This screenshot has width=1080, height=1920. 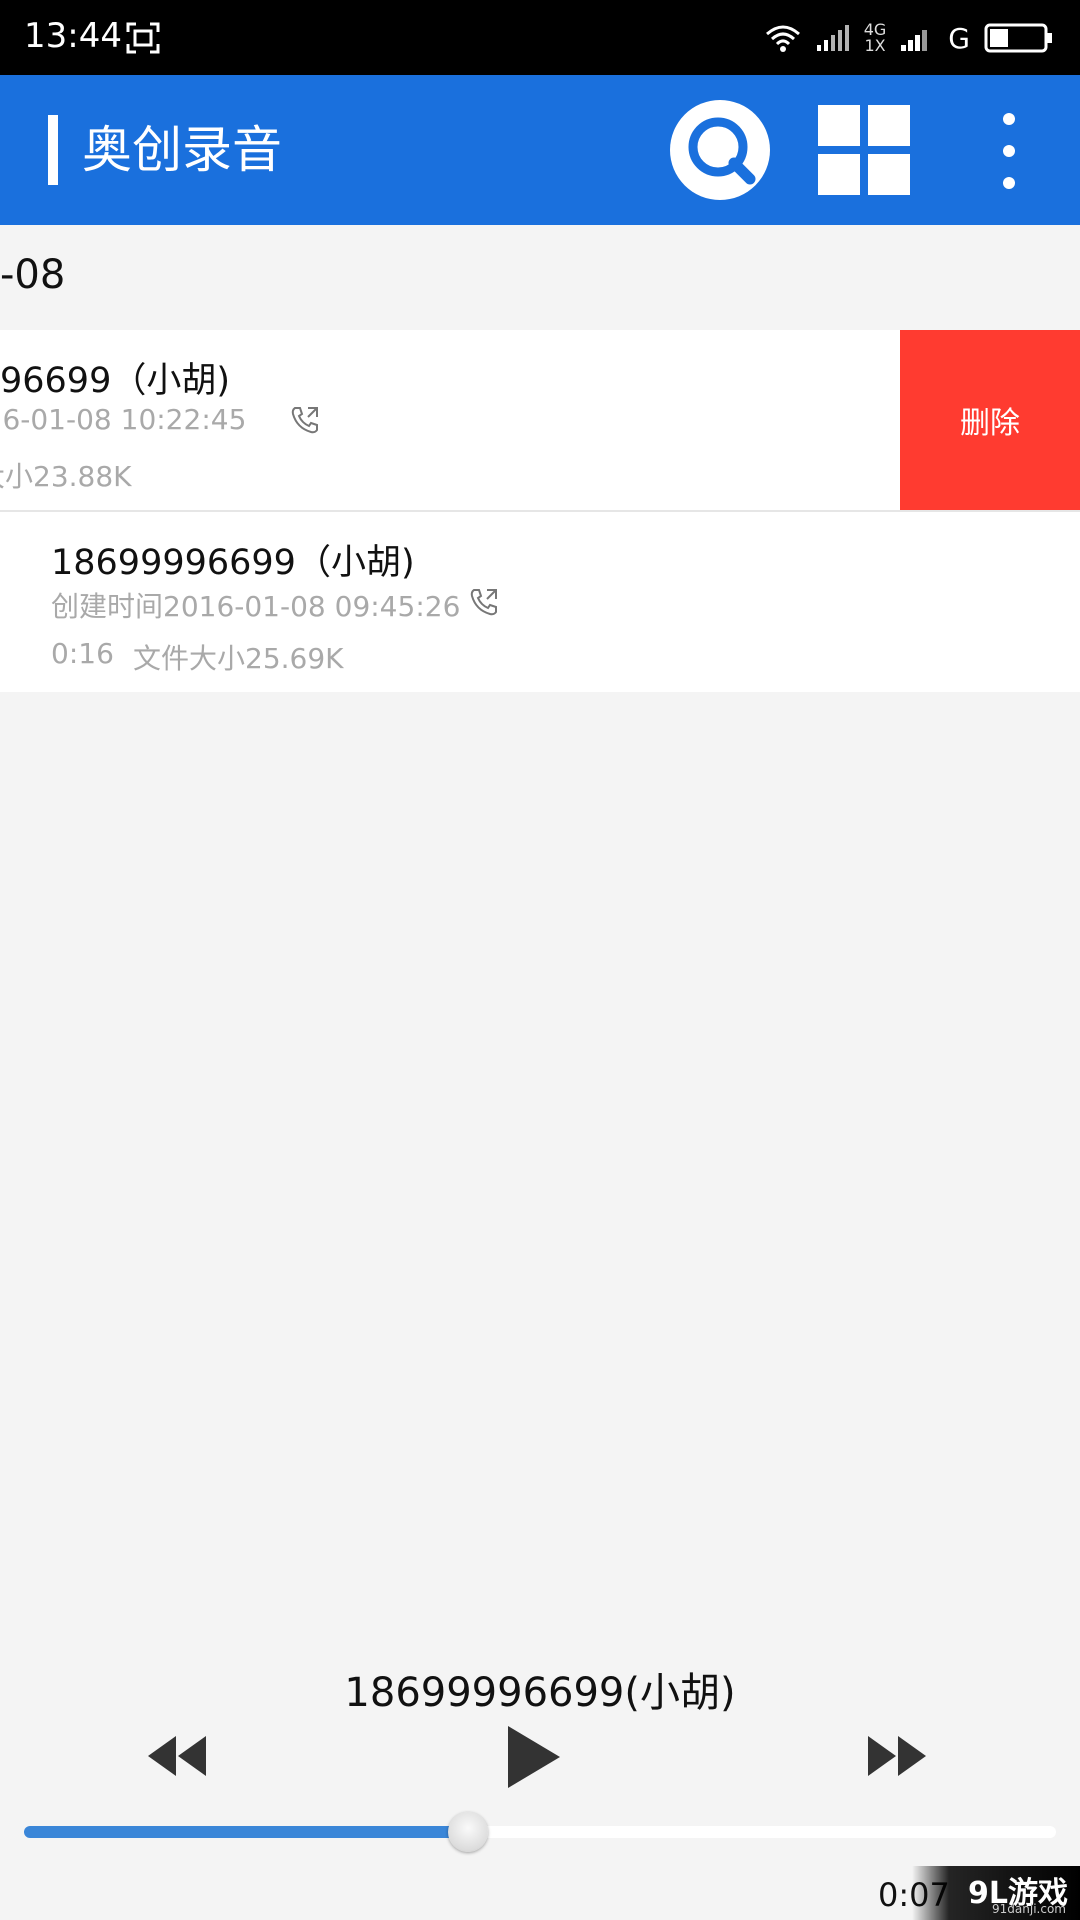 I want to click on status-time: 13:44, so click(x=73, y=36).